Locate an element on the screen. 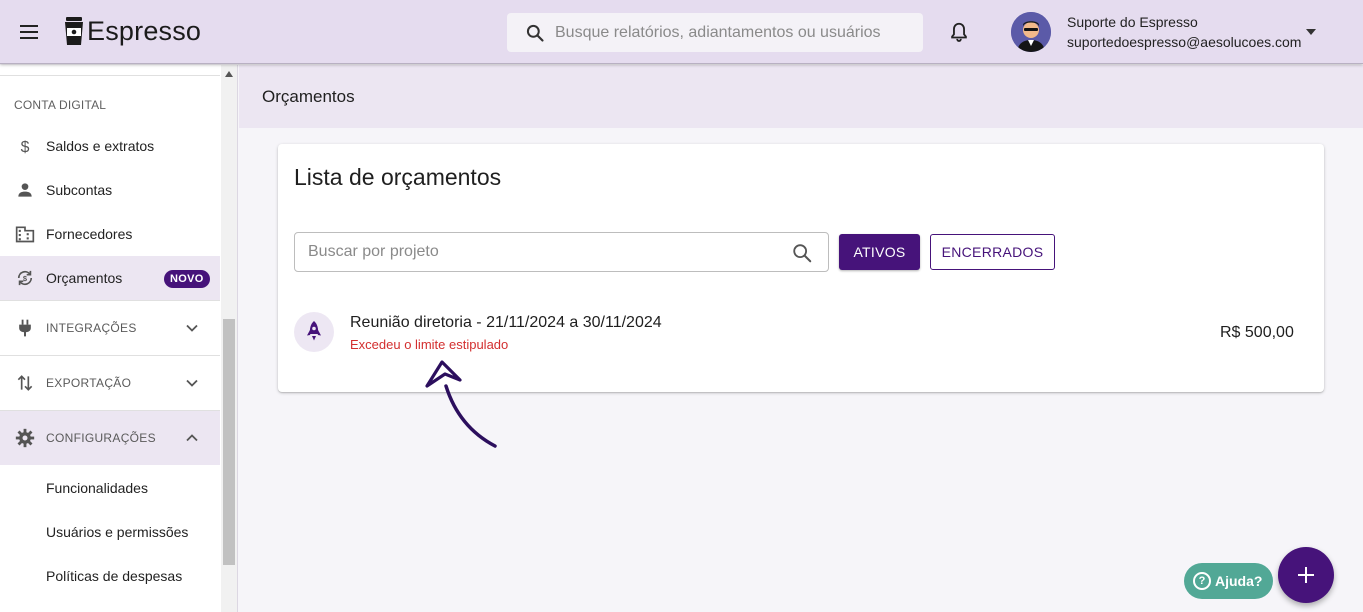 The image size is (1363, 612). sort-arrows-icon is located at coordinates (25, 383).